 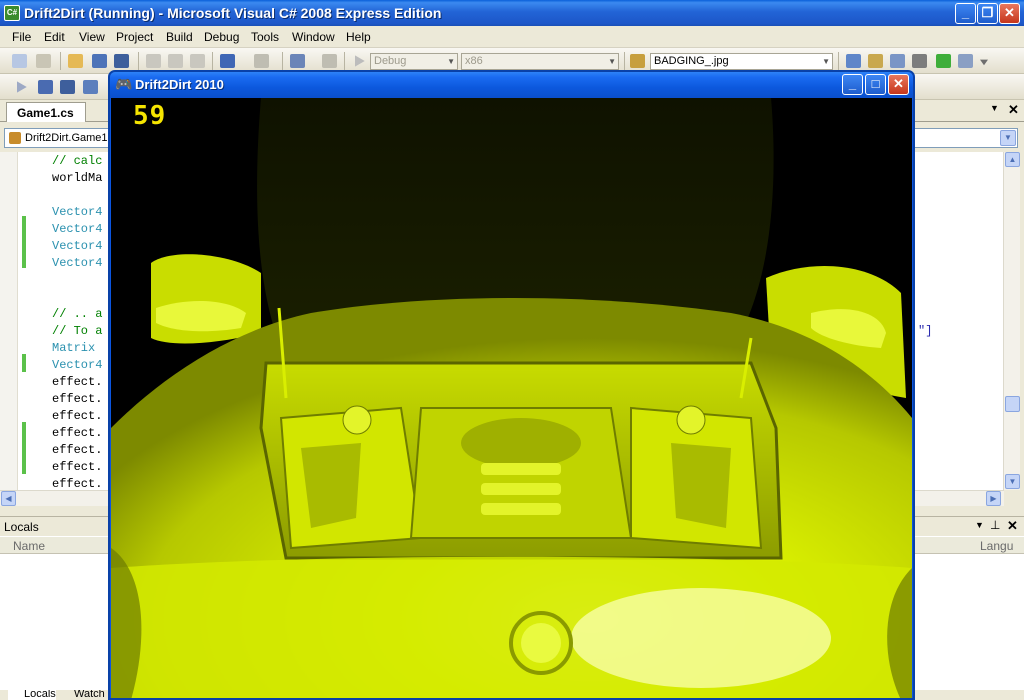 I want to click on object-browser-icon, so click(x=897, y=61).